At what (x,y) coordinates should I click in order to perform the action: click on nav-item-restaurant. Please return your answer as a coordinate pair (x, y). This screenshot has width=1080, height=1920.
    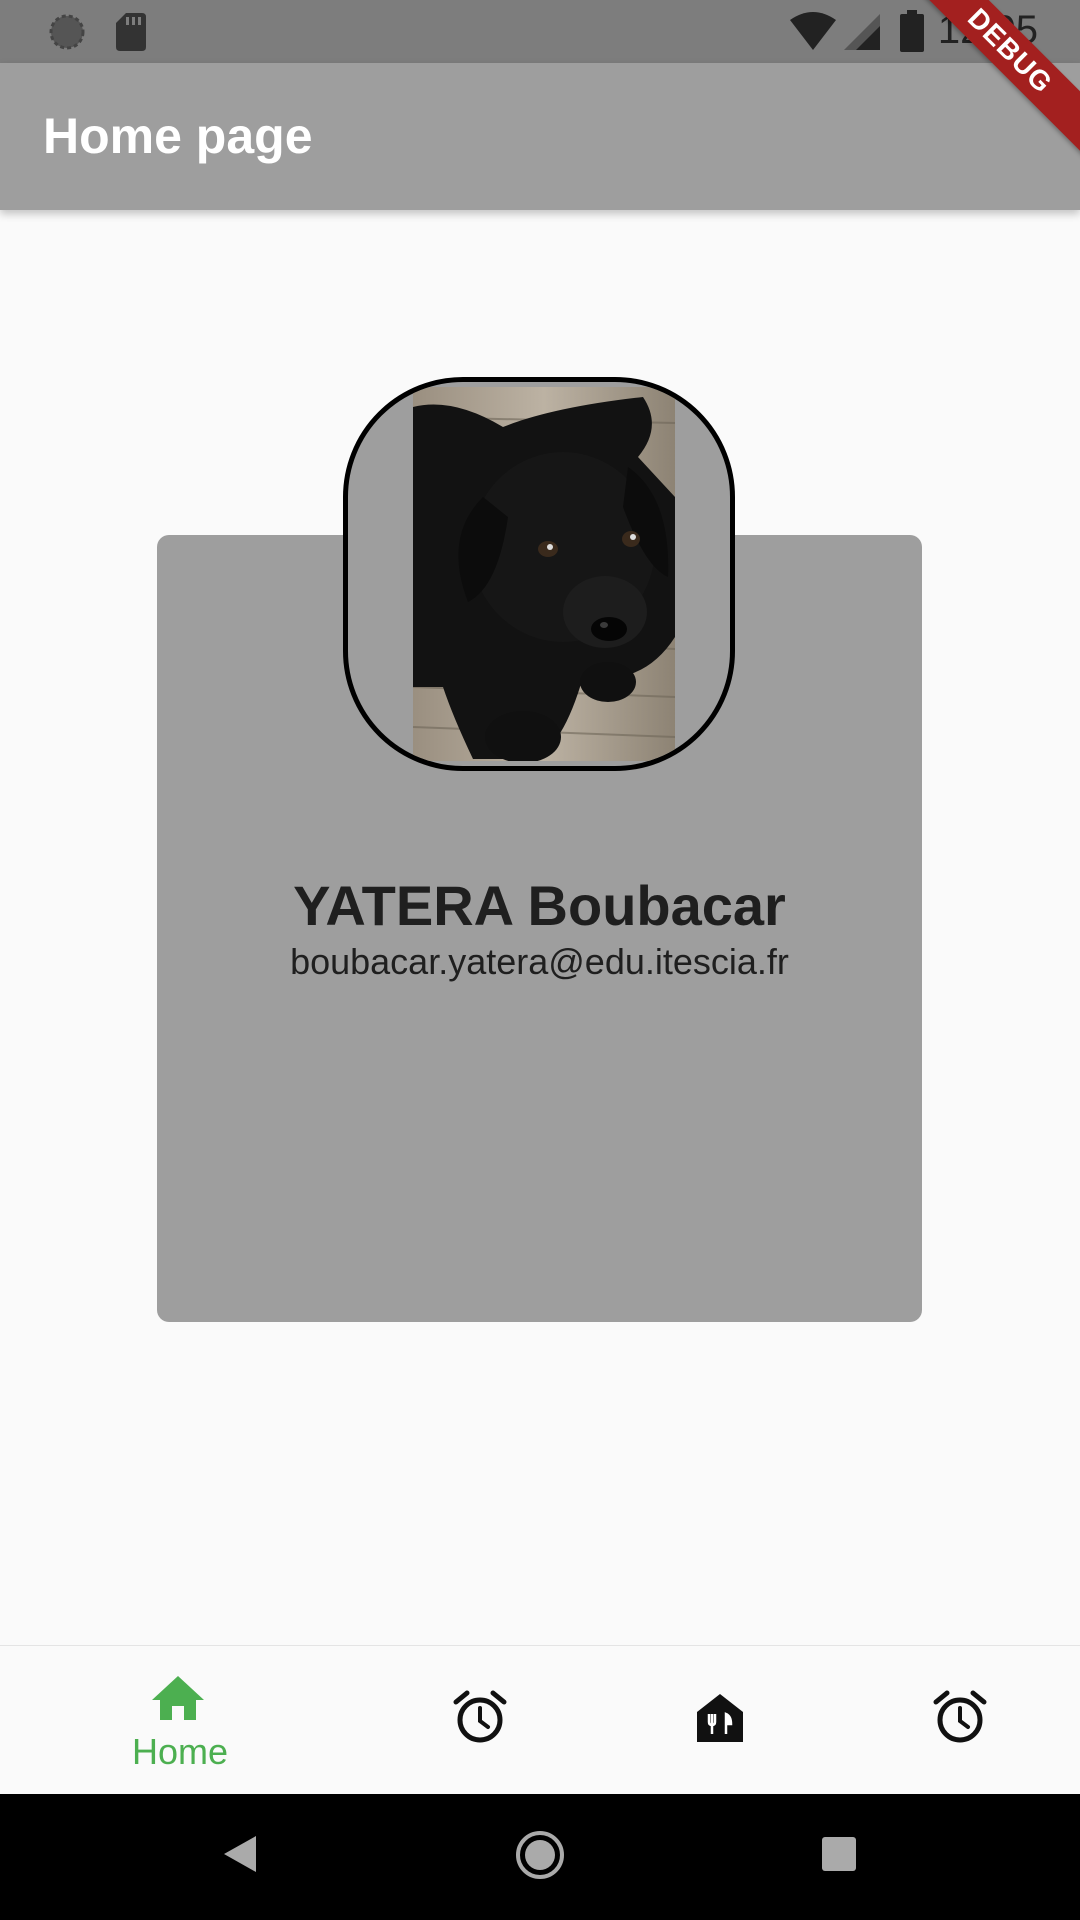
    Looking at the image, I should click on (720, 1720).